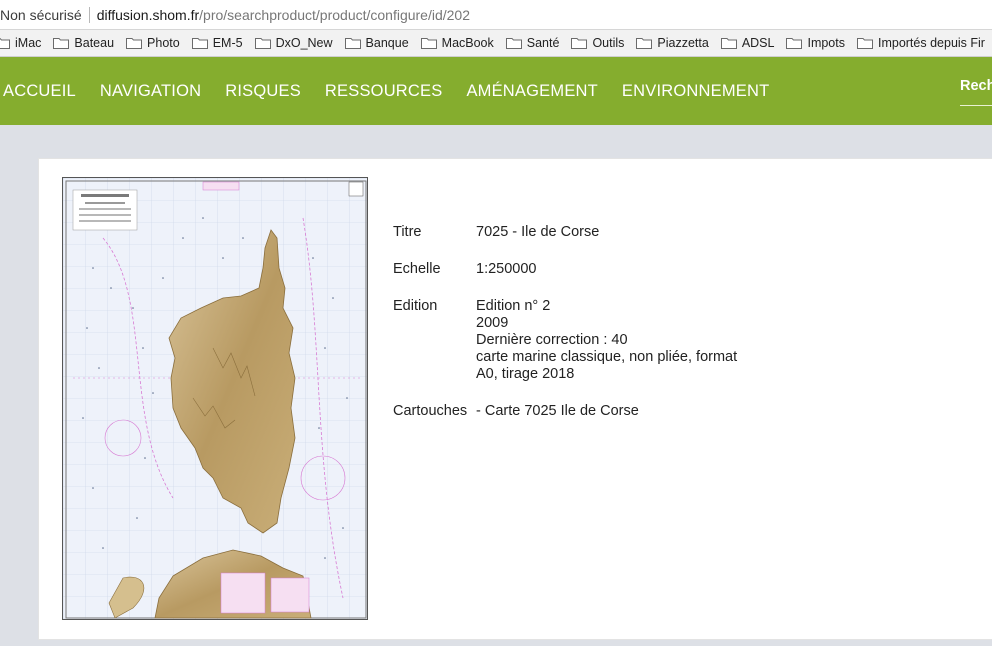  Describe the element at coordinates (227, 43) in the screenshot. I see `bookmark-label: EM-5` at that location.